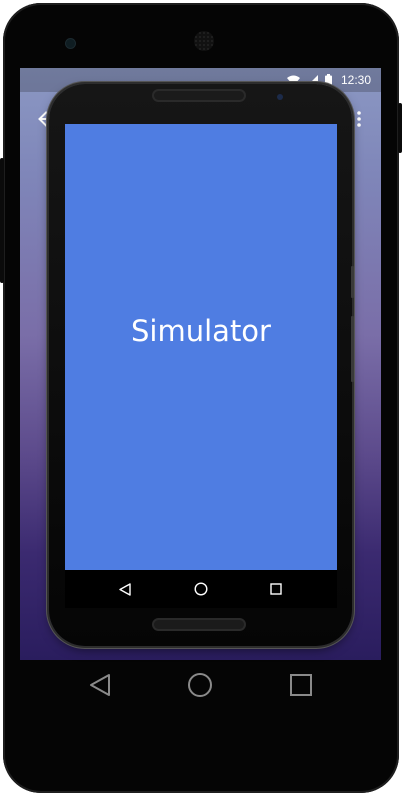  Describe the element at coordinates (280, 97) in the screenshot. I see `inner-camera-icon` at that location.